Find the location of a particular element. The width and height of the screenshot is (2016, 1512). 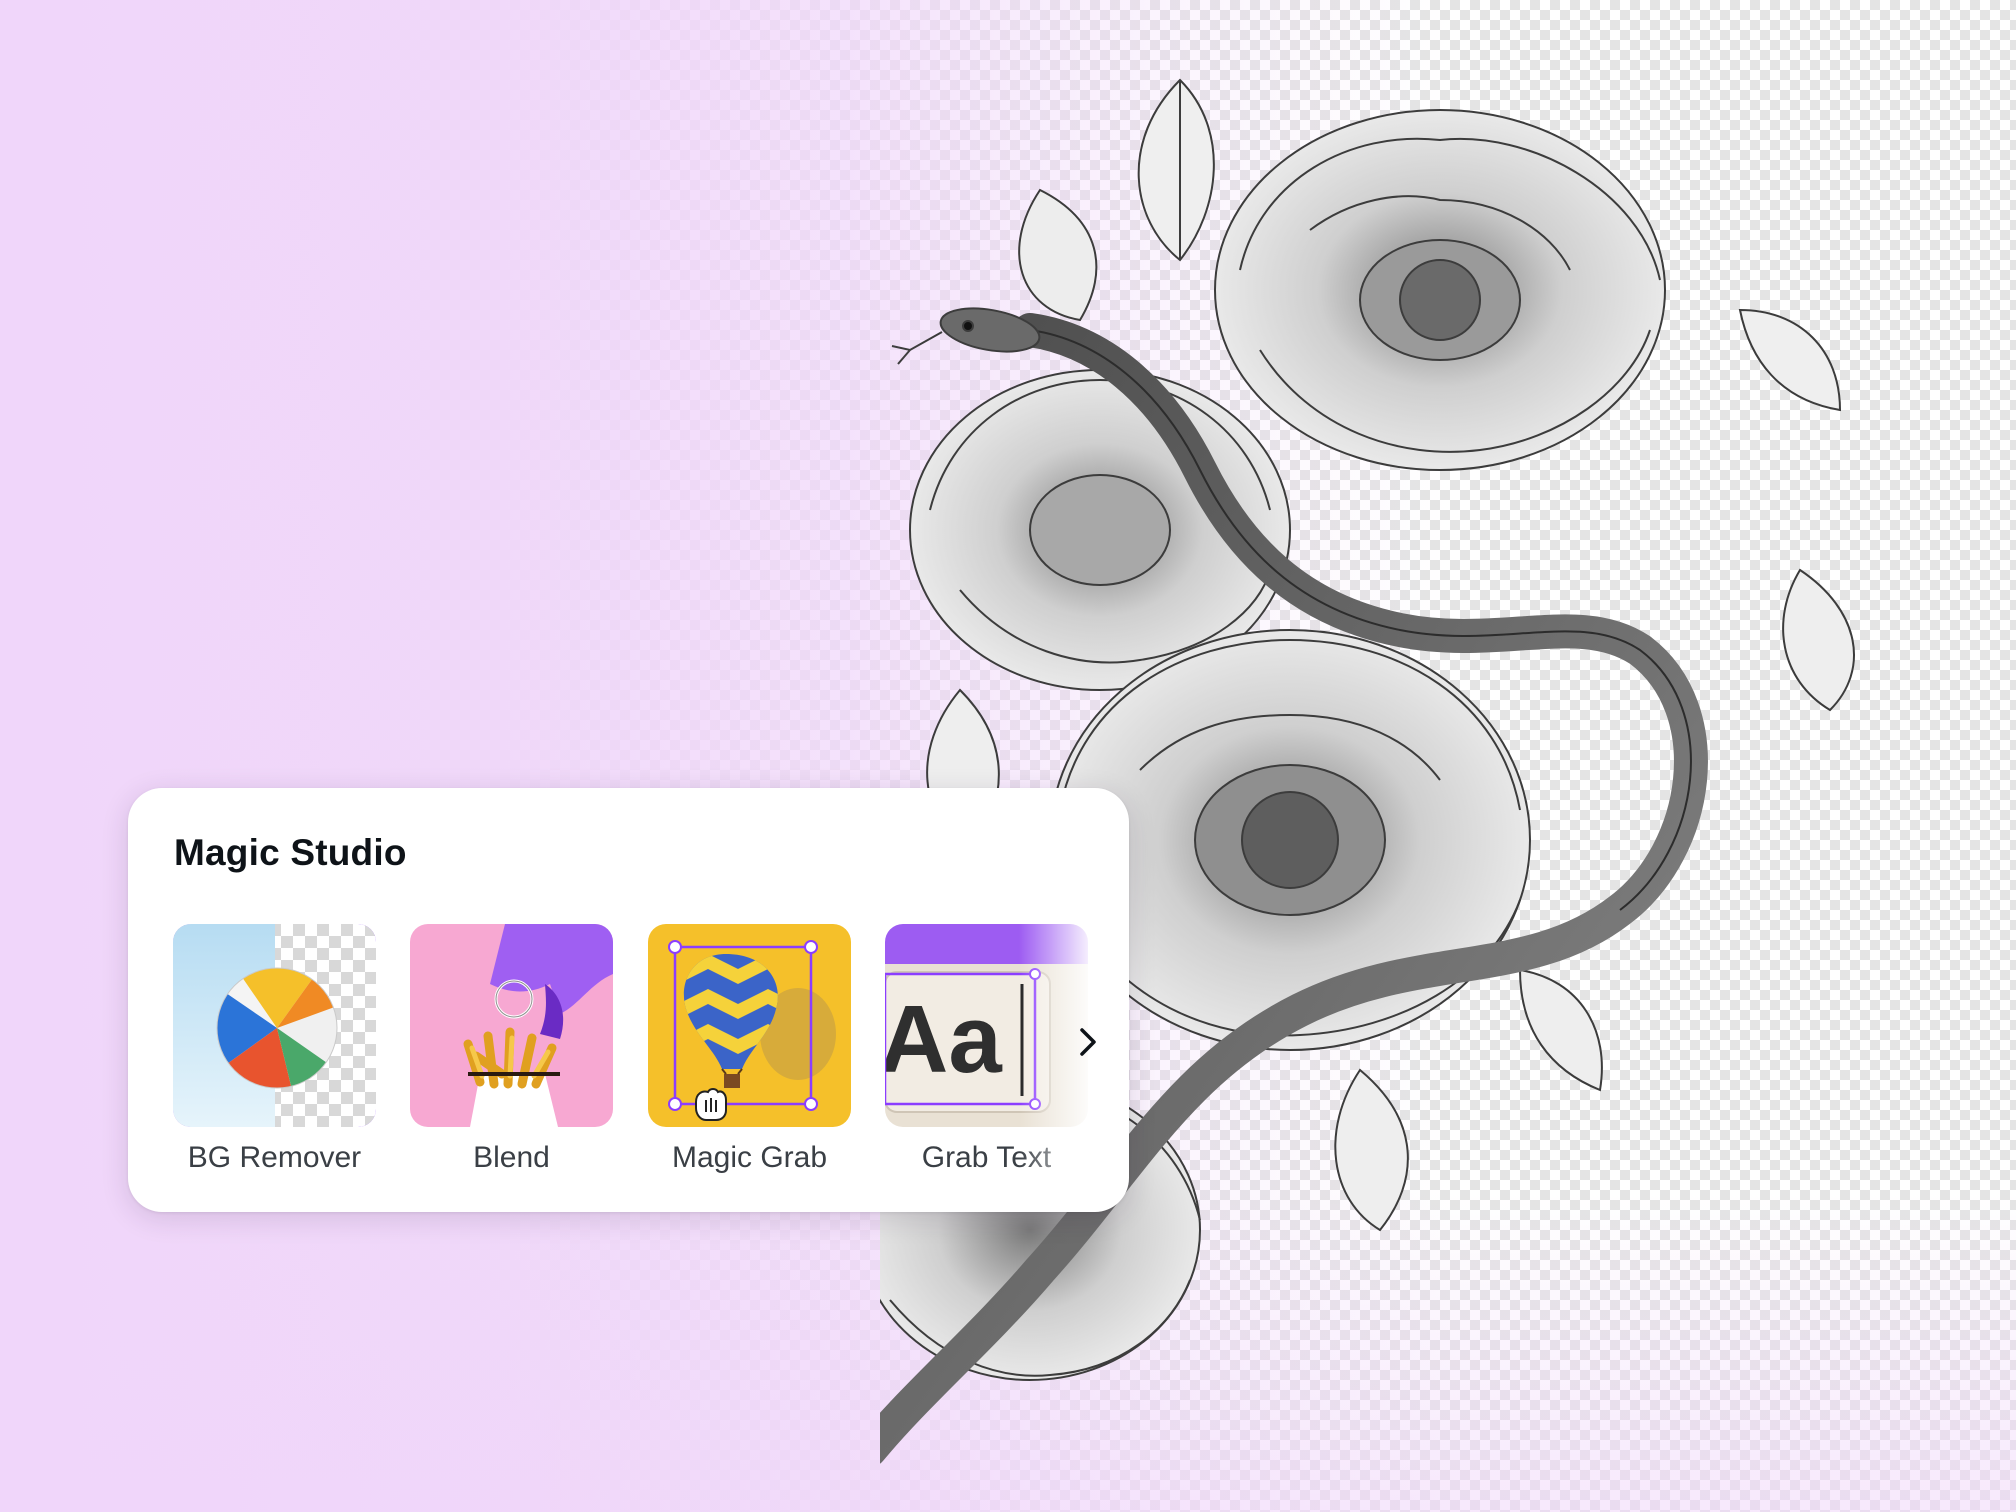

tool-label: BG Remover is located at coordinates (274, 1157).